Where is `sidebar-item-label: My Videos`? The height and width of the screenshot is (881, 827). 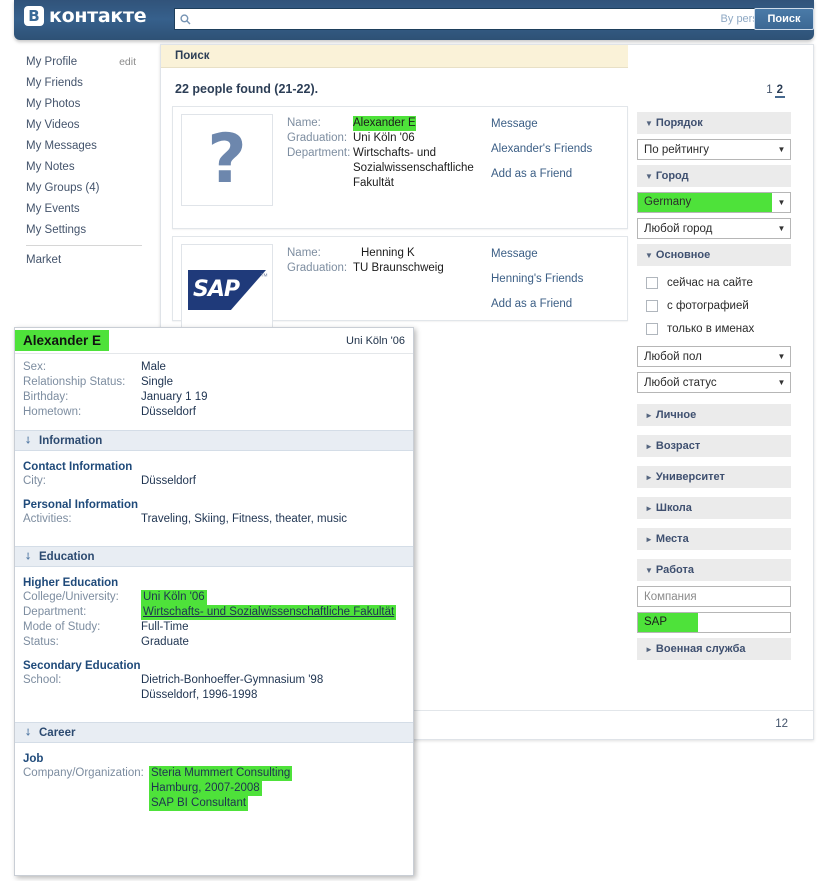 sidebar-item-label: My Videos is located at coordinates (53, 125).